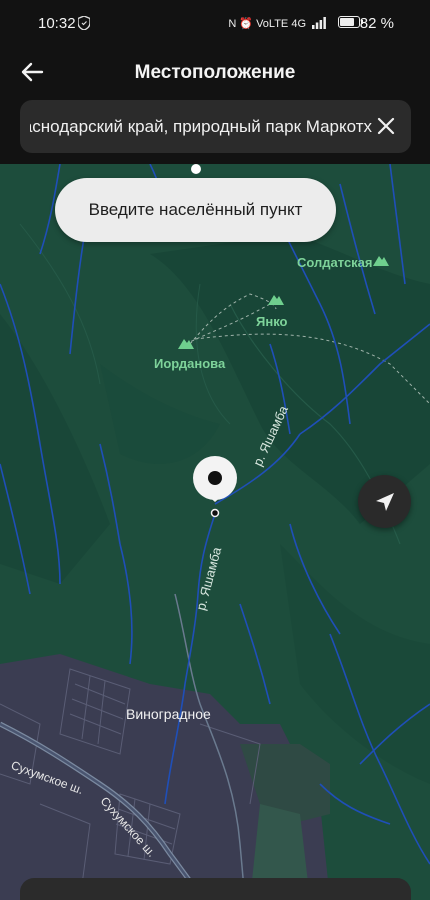 The image size is (430, 900). I want to click on status-icons: N ⏰ VoLTE 4G, so click(277, 23).